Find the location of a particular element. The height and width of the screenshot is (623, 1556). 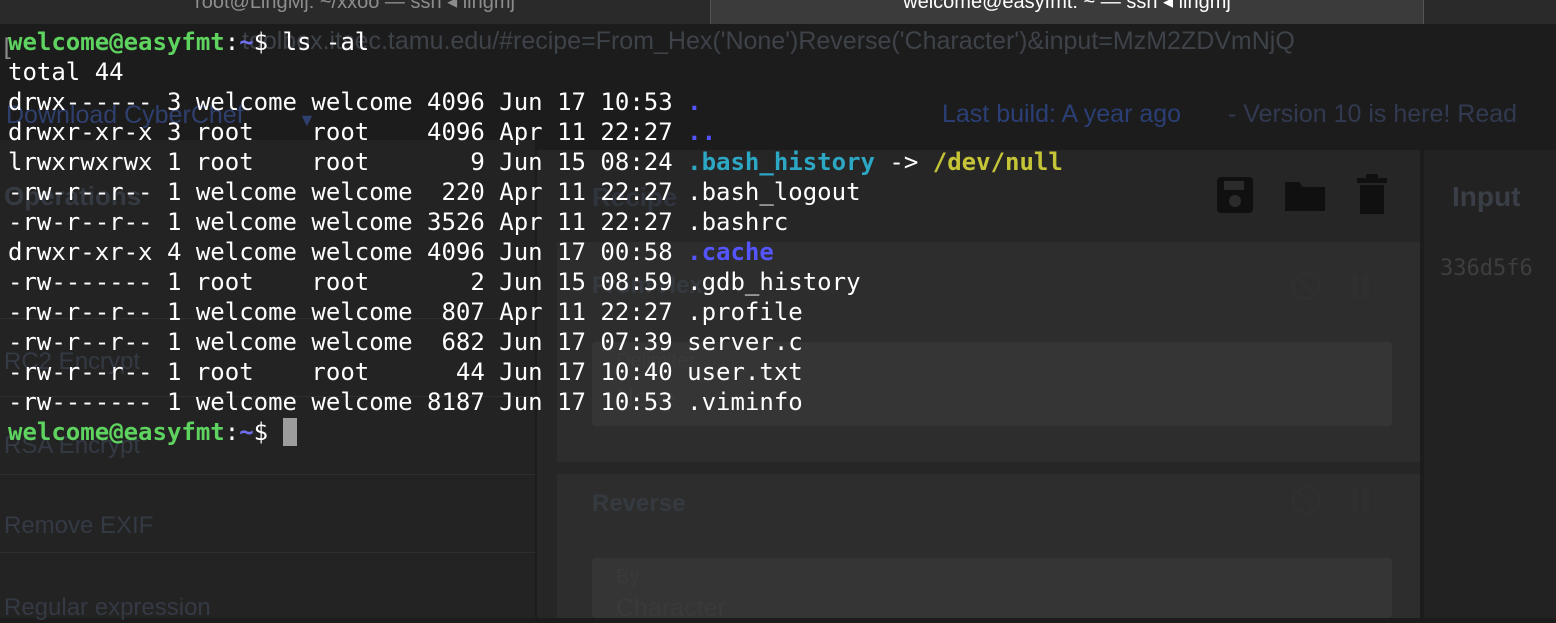

file-name: .viminfo is located at coordinates (745, 402).